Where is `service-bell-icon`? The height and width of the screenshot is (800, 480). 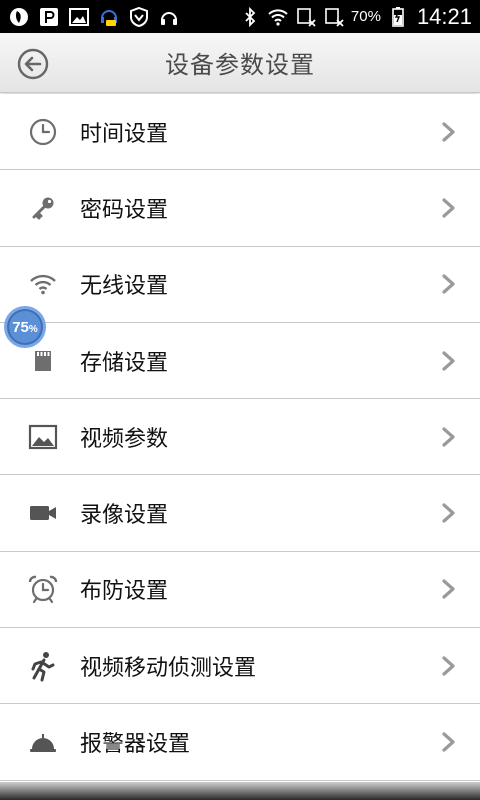
service-bell-icon is located at coordinates (43, 742).